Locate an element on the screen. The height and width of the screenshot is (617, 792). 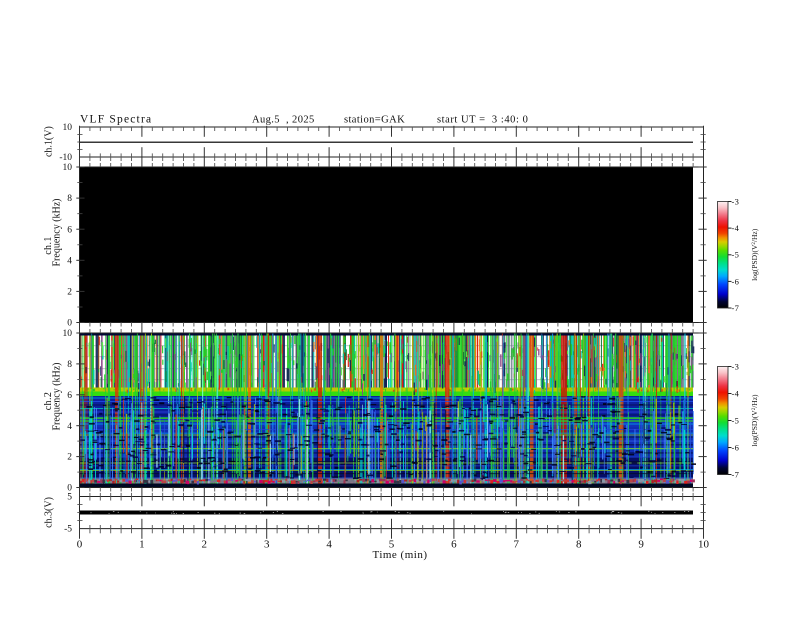
svg-text: ch.1(V) is located at coordinates (49, 141).